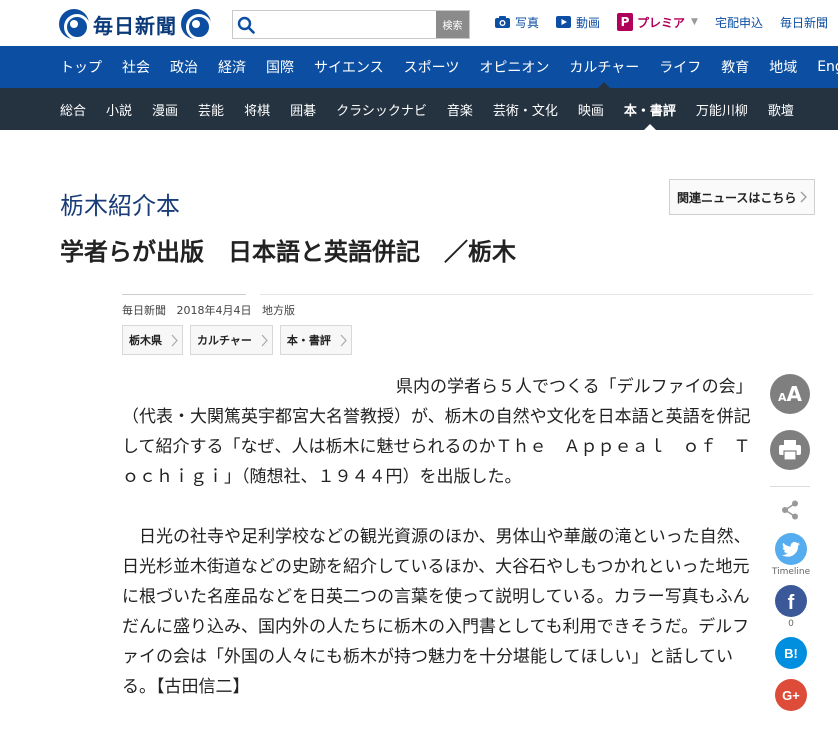 This screenshot has width=838, height=740. I want to click on nav-item: 映画, so click(591, 109).